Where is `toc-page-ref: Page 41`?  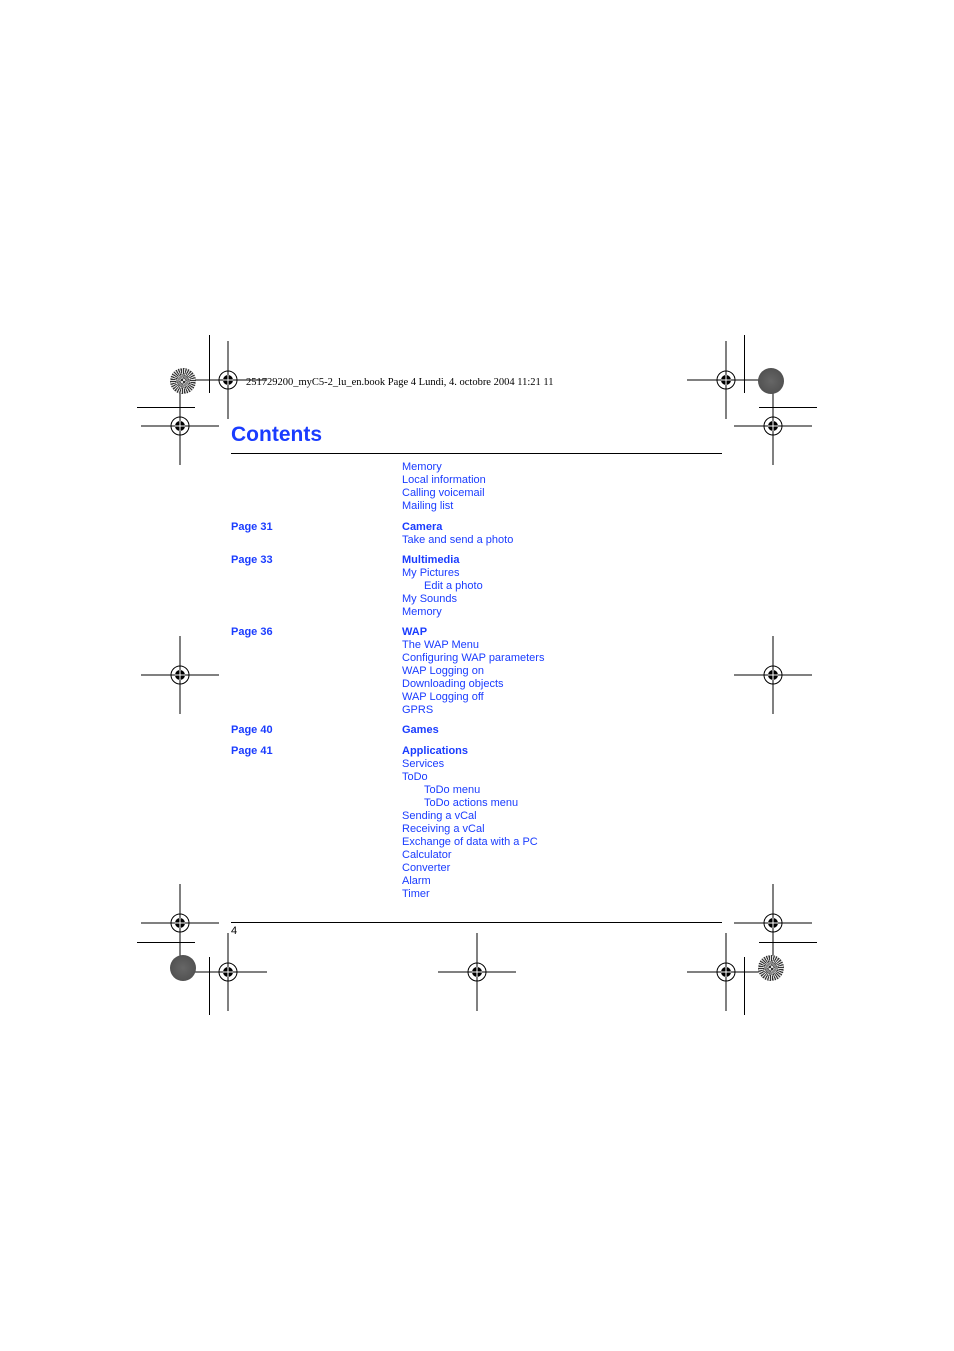
toc-page-ref: Page 41 is located at coordinates (252, 751).